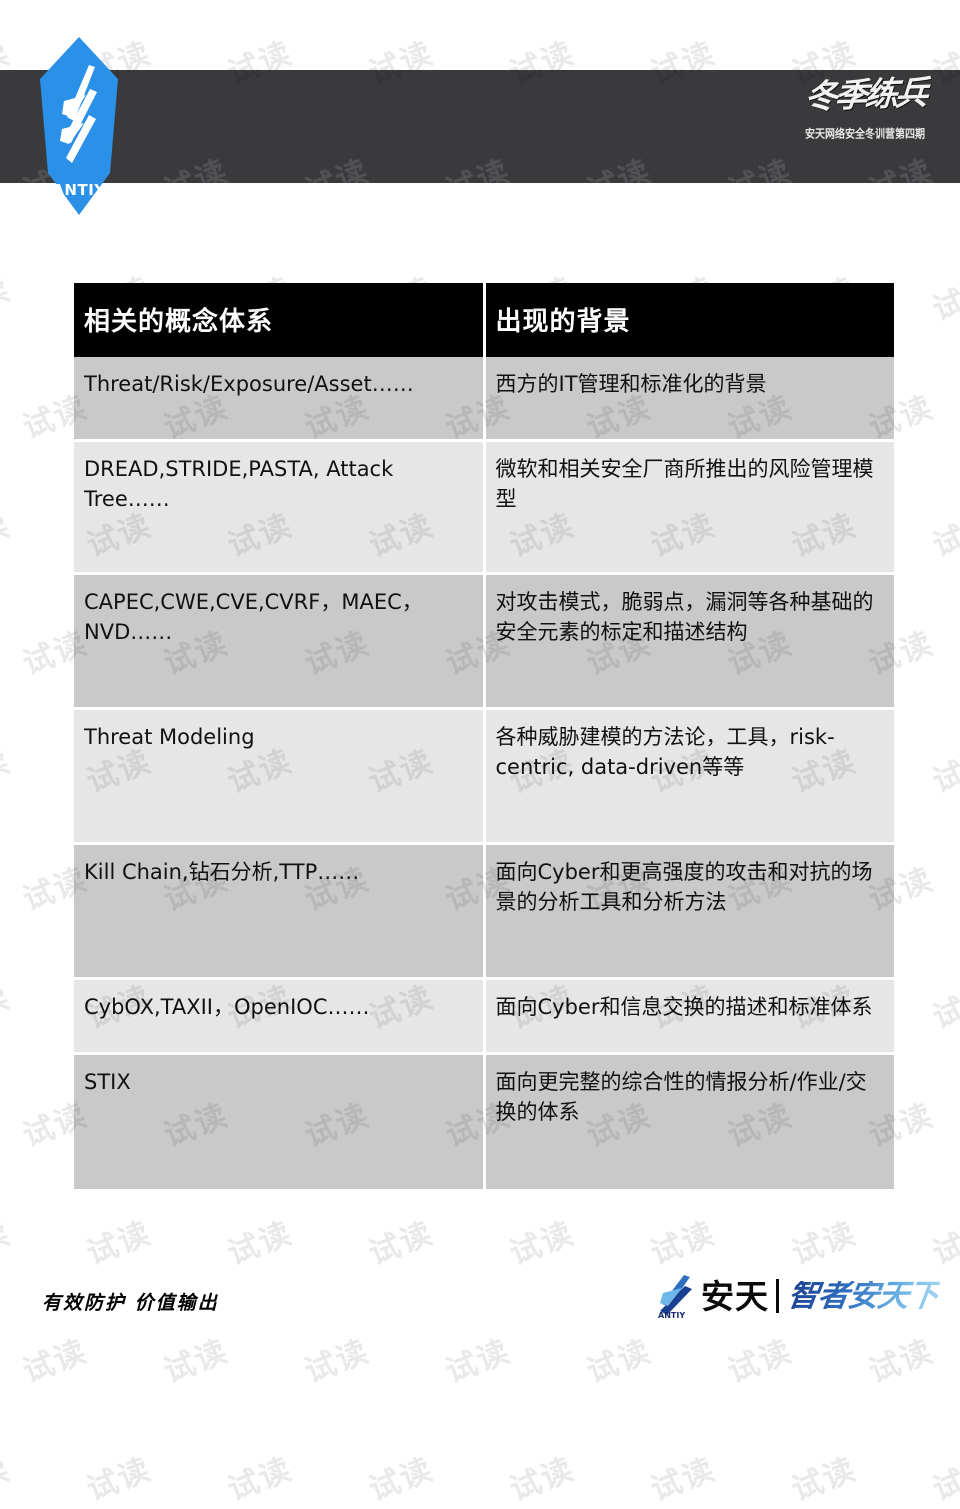 The width and height of the screenshot is (960, 1509). Describe the element at coordinates (689, 641) in the screenshot. I see `row-value: 对攻击模式，脆弱点，漏洞等各种基础的安全元素的标定和描述结构` at that location.